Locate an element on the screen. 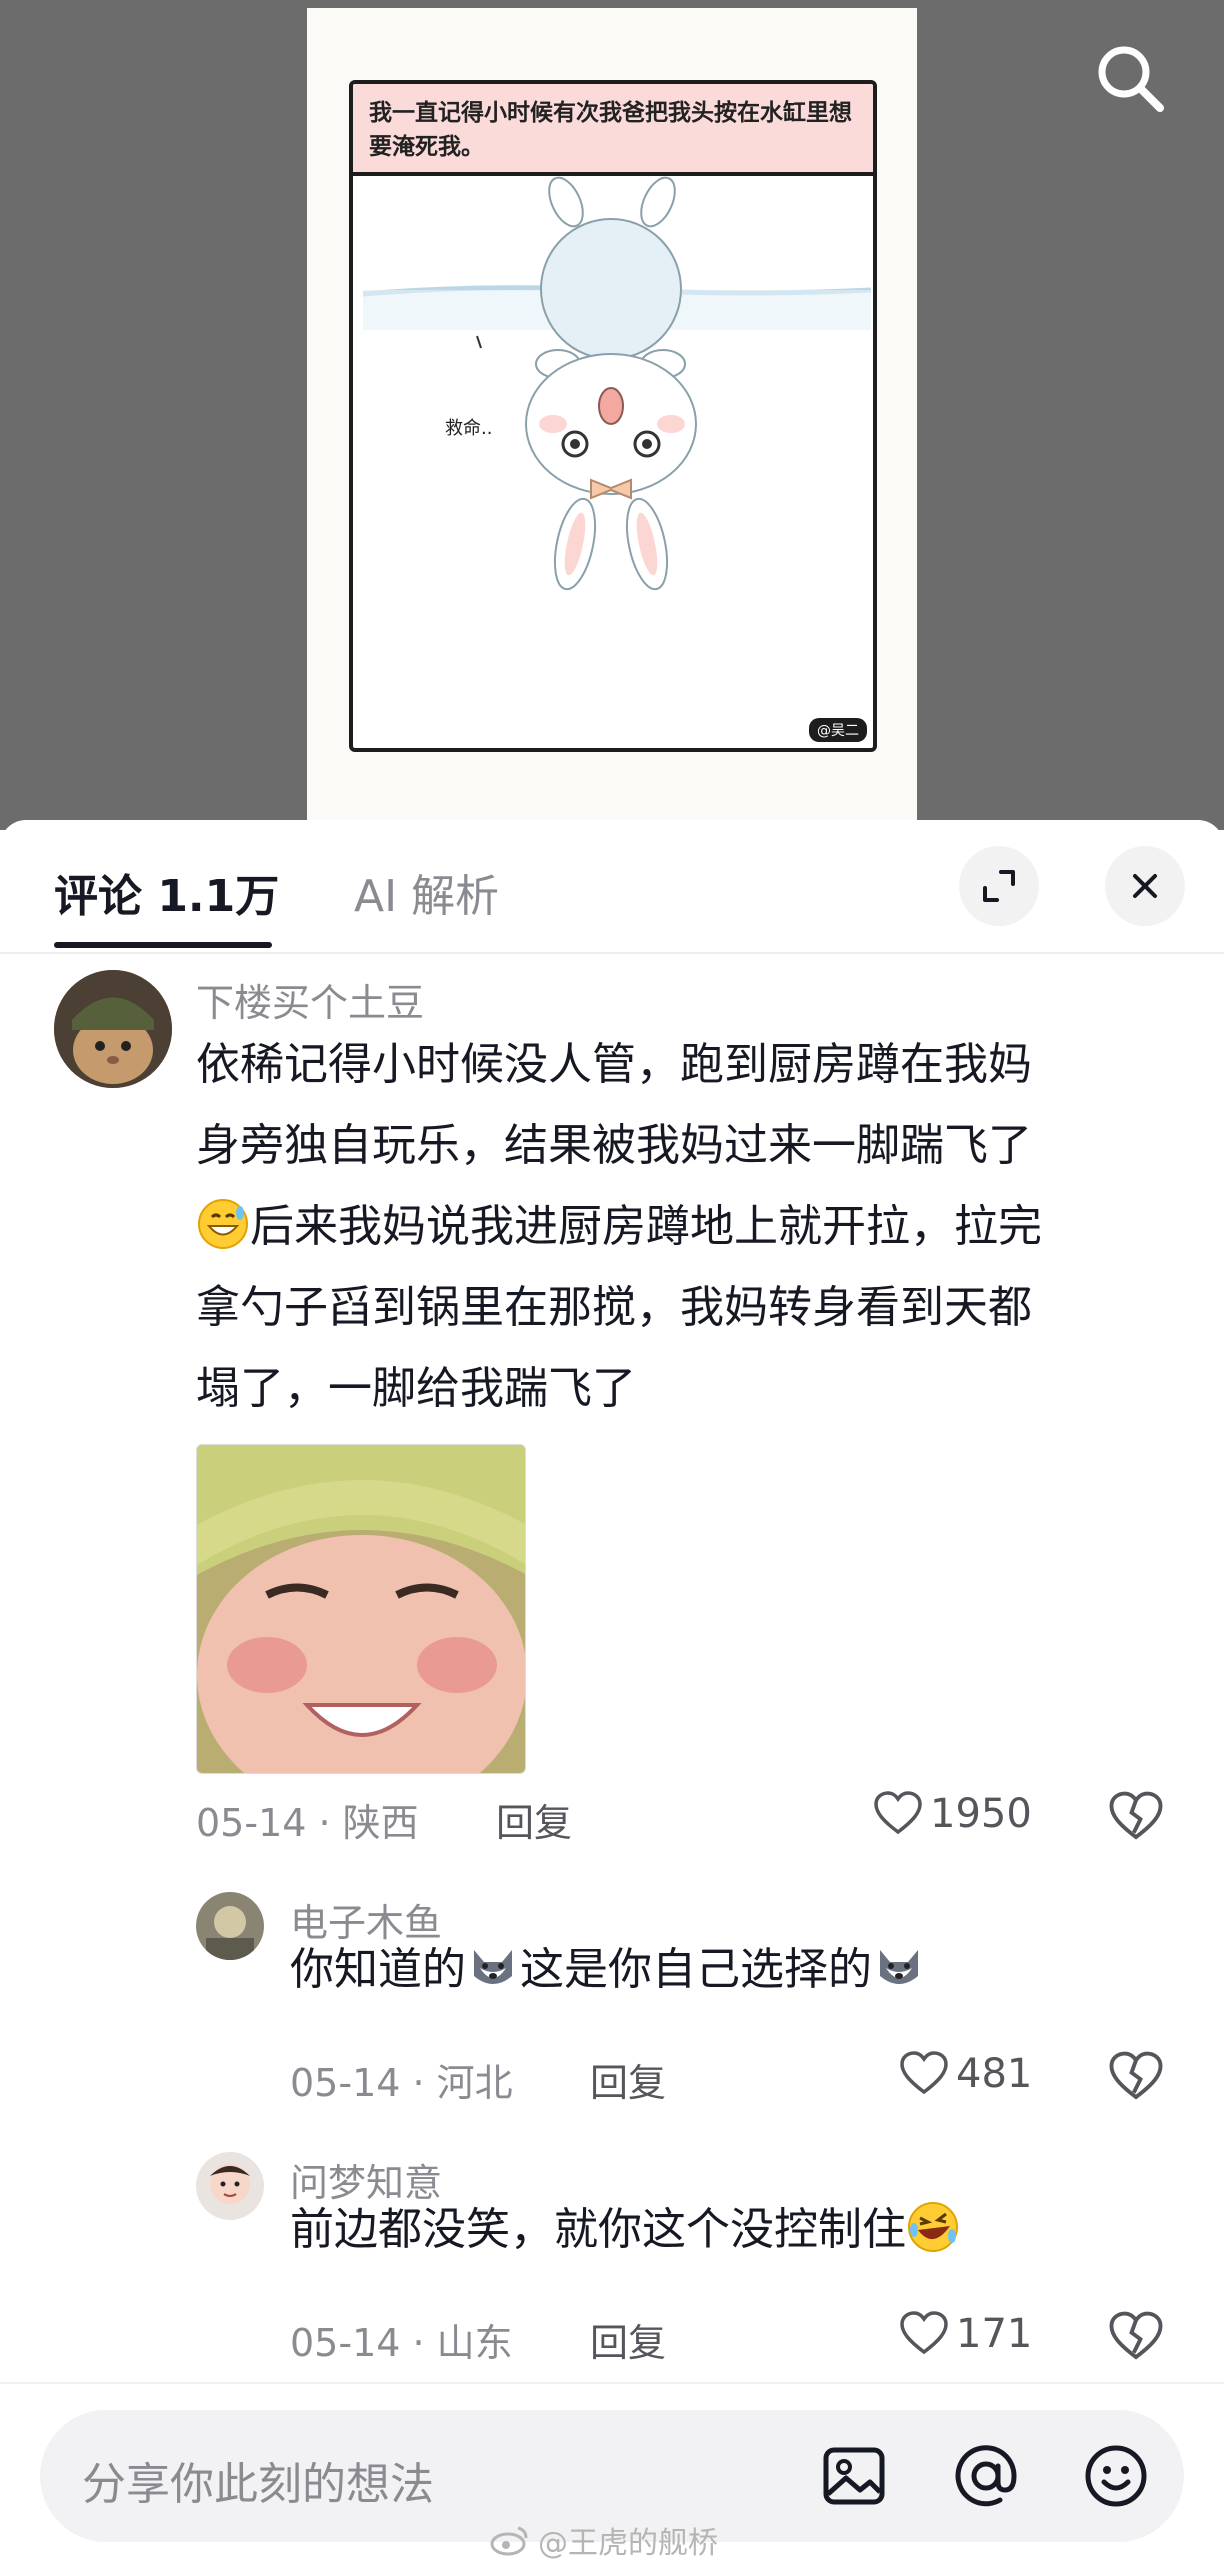 This screenshot has width=1224, height=2569. mention-icon is located at coordinates (986, 2476).